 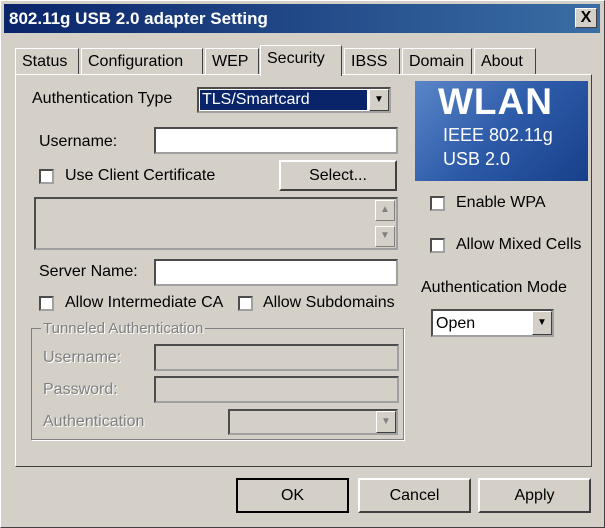 I want to click on certificate-listbox: ▲ ▼, so click(x=216, y=223).